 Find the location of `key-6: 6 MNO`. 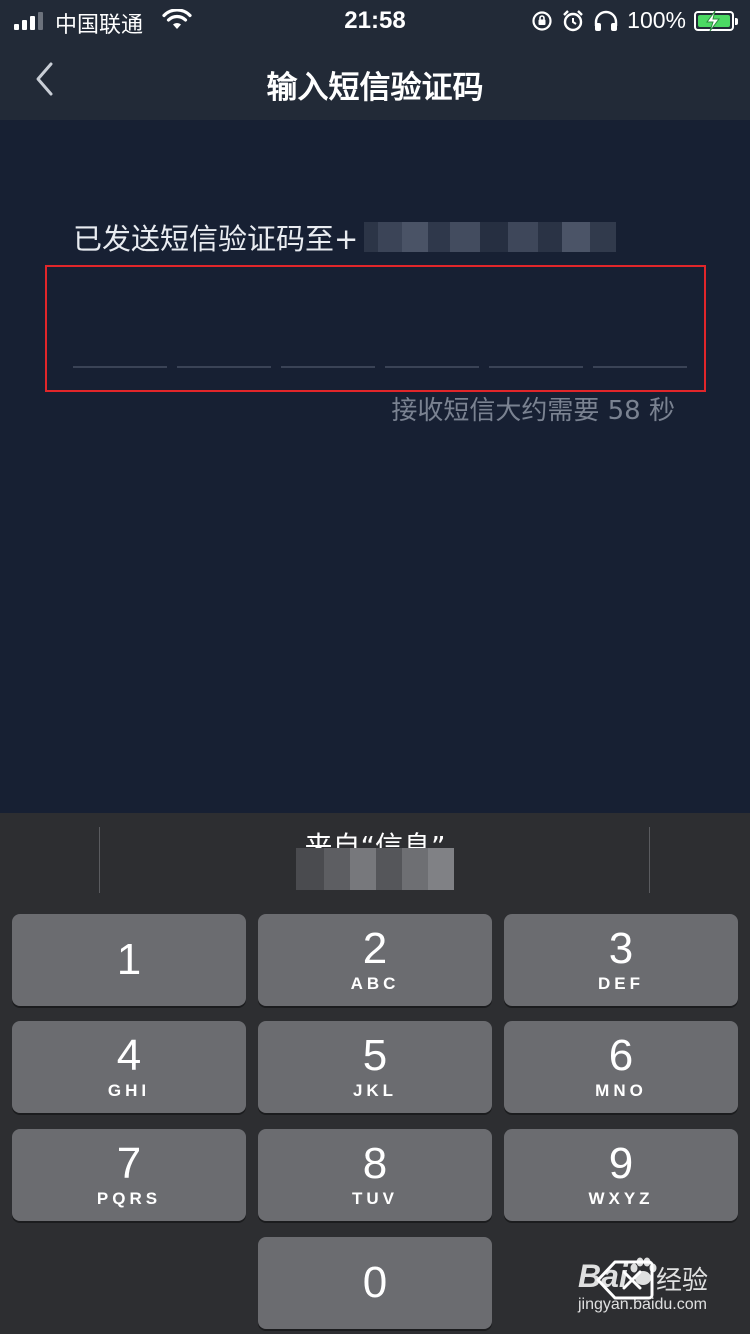

key-6: 6 MNO is located at coordinates (621, 1067).